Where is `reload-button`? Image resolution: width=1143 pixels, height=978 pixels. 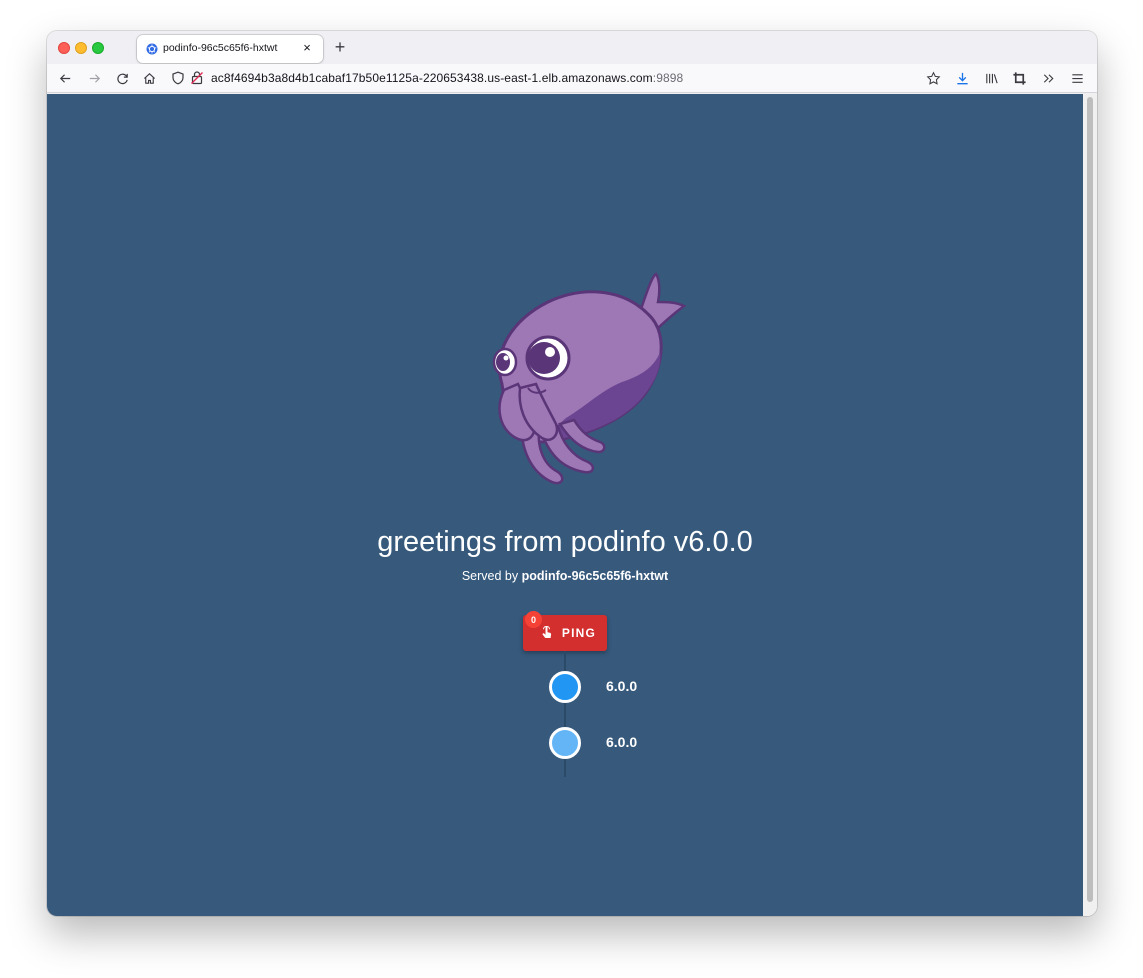
reload-button is located at coordinates (122, 78).